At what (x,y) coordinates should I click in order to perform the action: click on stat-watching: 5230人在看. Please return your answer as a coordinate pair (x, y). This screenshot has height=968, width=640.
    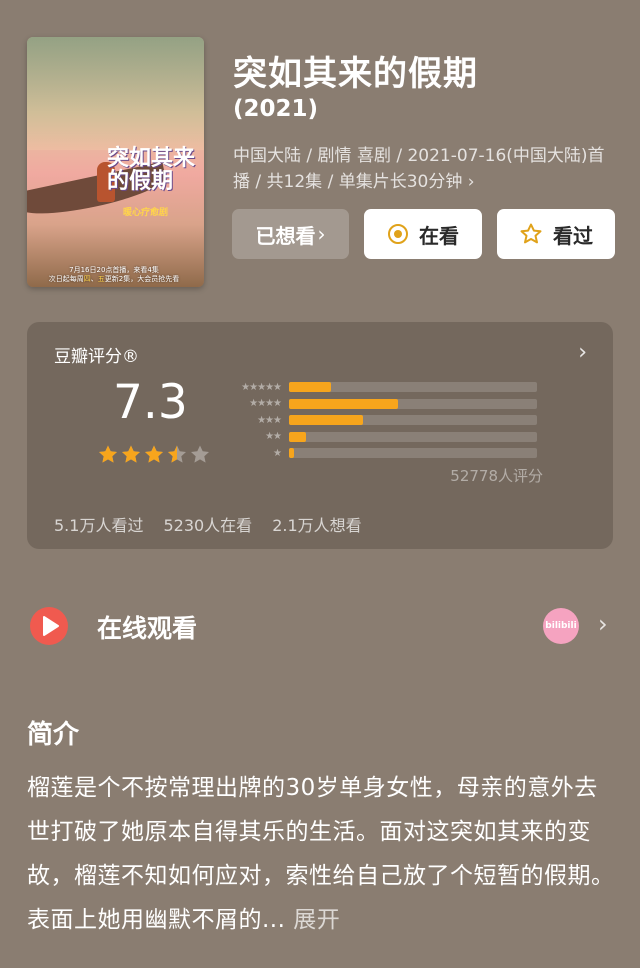
    Looking at the image, I should click on (207, 524).